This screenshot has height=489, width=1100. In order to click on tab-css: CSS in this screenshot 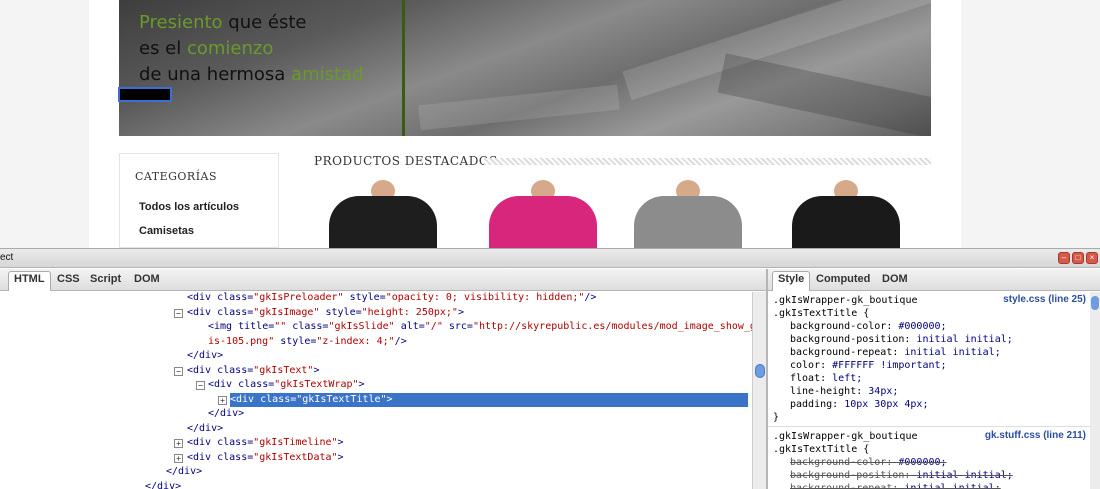, I will do `click(68, 279)`.